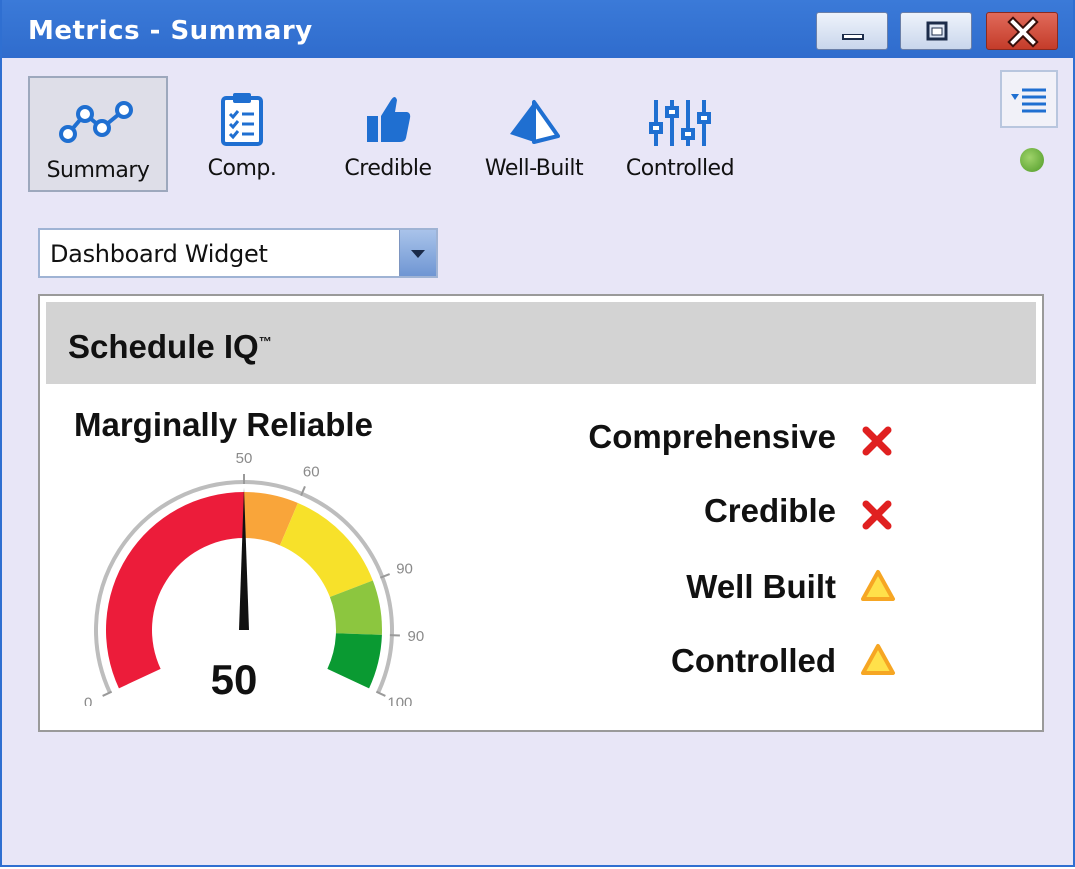  I want to click on tab-credible-label: Credible, so click(388, 168).